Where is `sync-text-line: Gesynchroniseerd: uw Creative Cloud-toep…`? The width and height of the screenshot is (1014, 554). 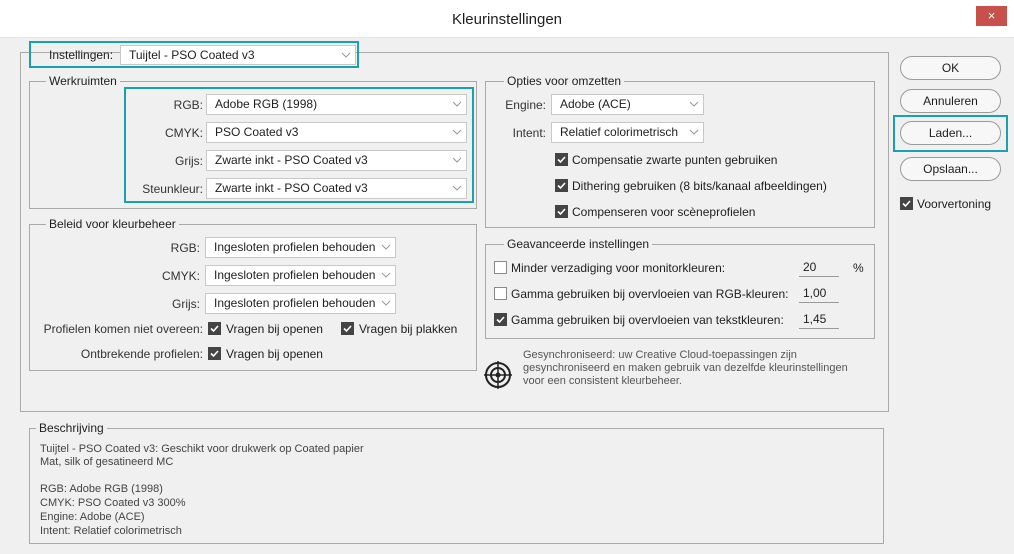
sync-text-line: Gesynchroniseerd: uw Creative Cloud-toep… is located at coordinates (660, 355).